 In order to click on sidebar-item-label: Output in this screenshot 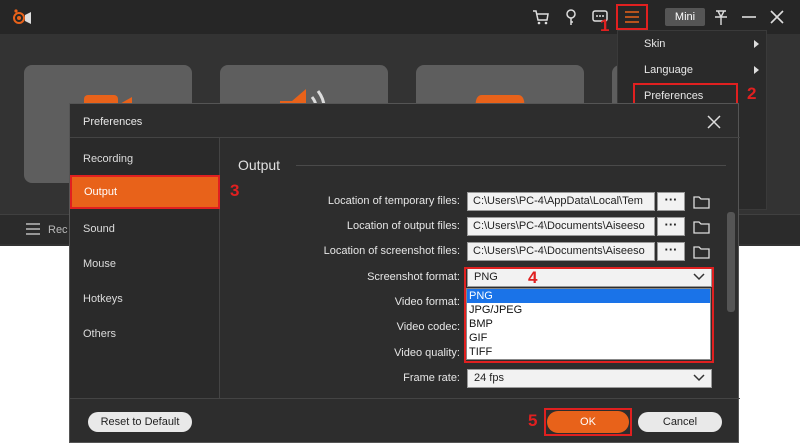, I will do `click(101, 192)`.